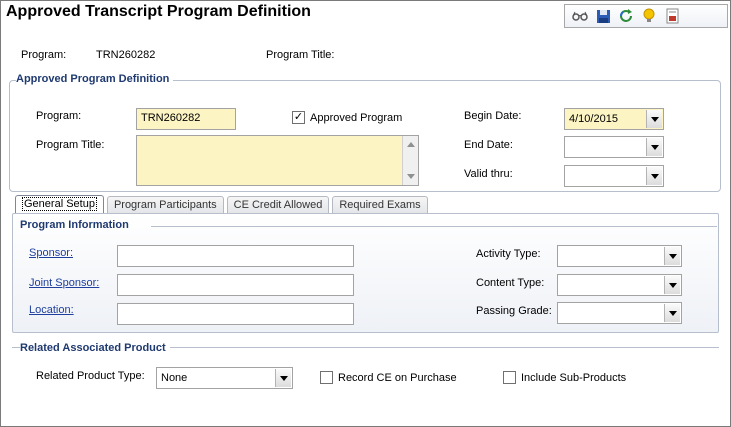 The height and width of the screenshot is (427, 731). I want to click on approved-program-definition-title: Approved Program Definition, so click(95, 79).